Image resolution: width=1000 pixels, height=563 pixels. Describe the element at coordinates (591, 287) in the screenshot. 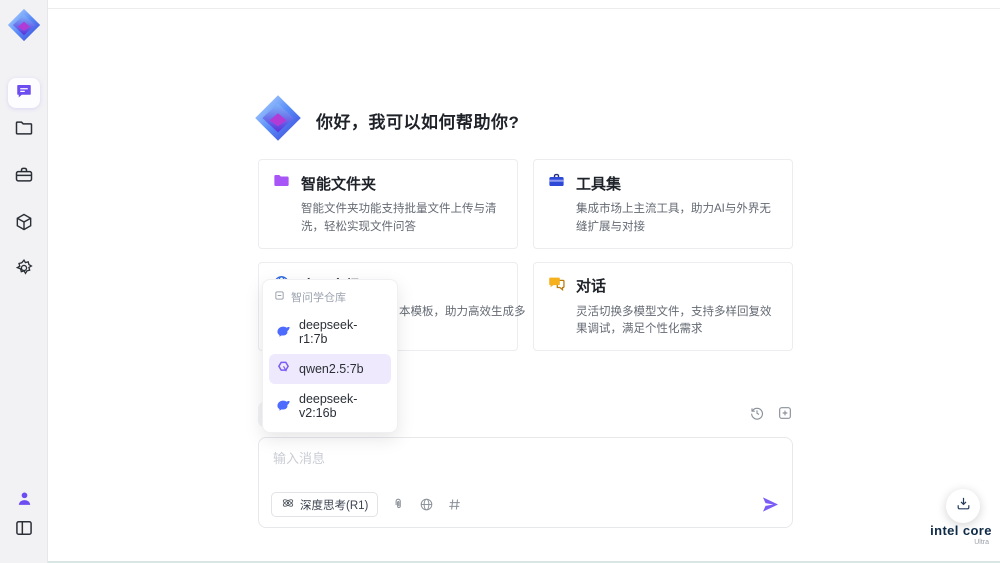

I see `card-title: 对话` at that location.